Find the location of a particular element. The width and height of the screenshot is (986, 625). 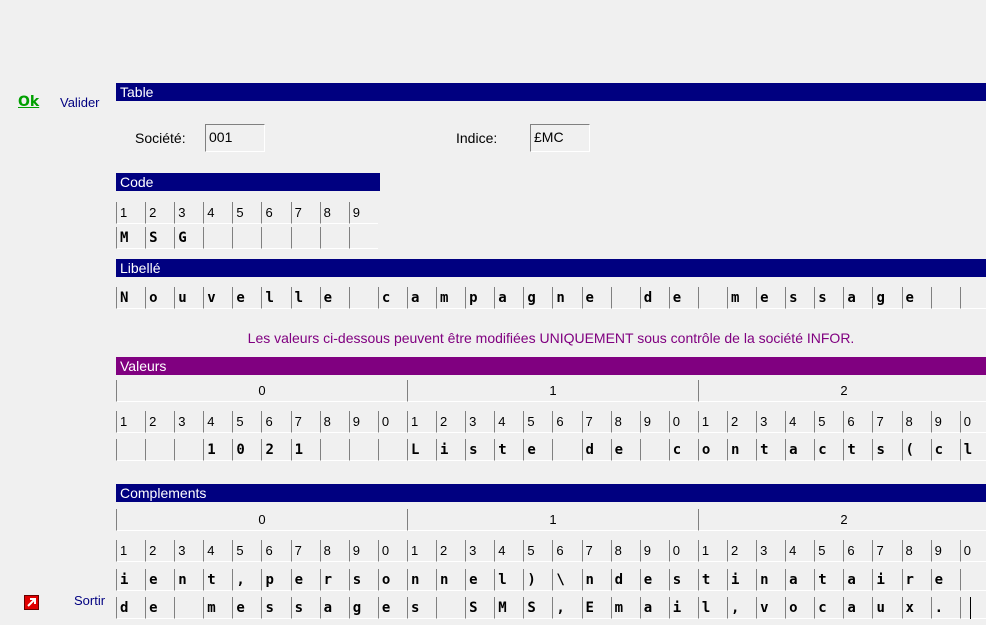

societe-field: 001 is located at coordinates (235, 138).